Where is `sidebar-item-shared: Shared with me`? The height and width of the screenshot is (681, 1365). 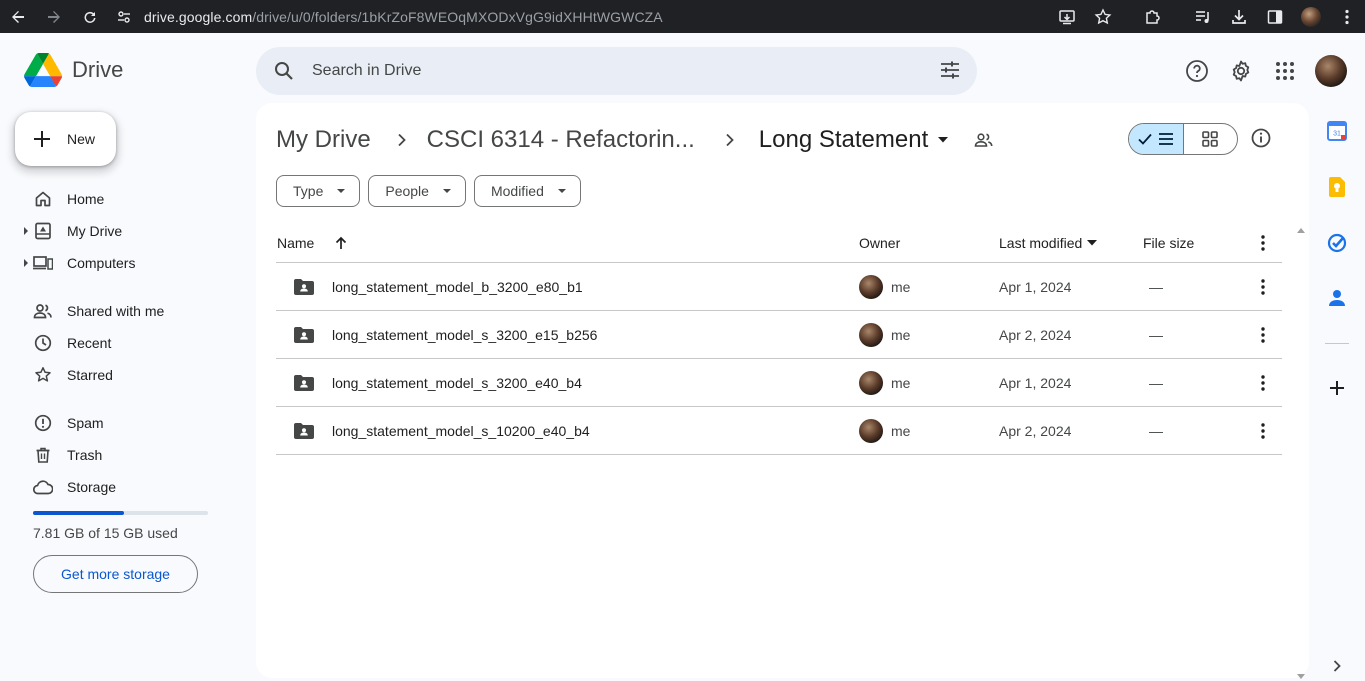
sidebar-item-shared: Shared with me is located at coordinates (120, 311).